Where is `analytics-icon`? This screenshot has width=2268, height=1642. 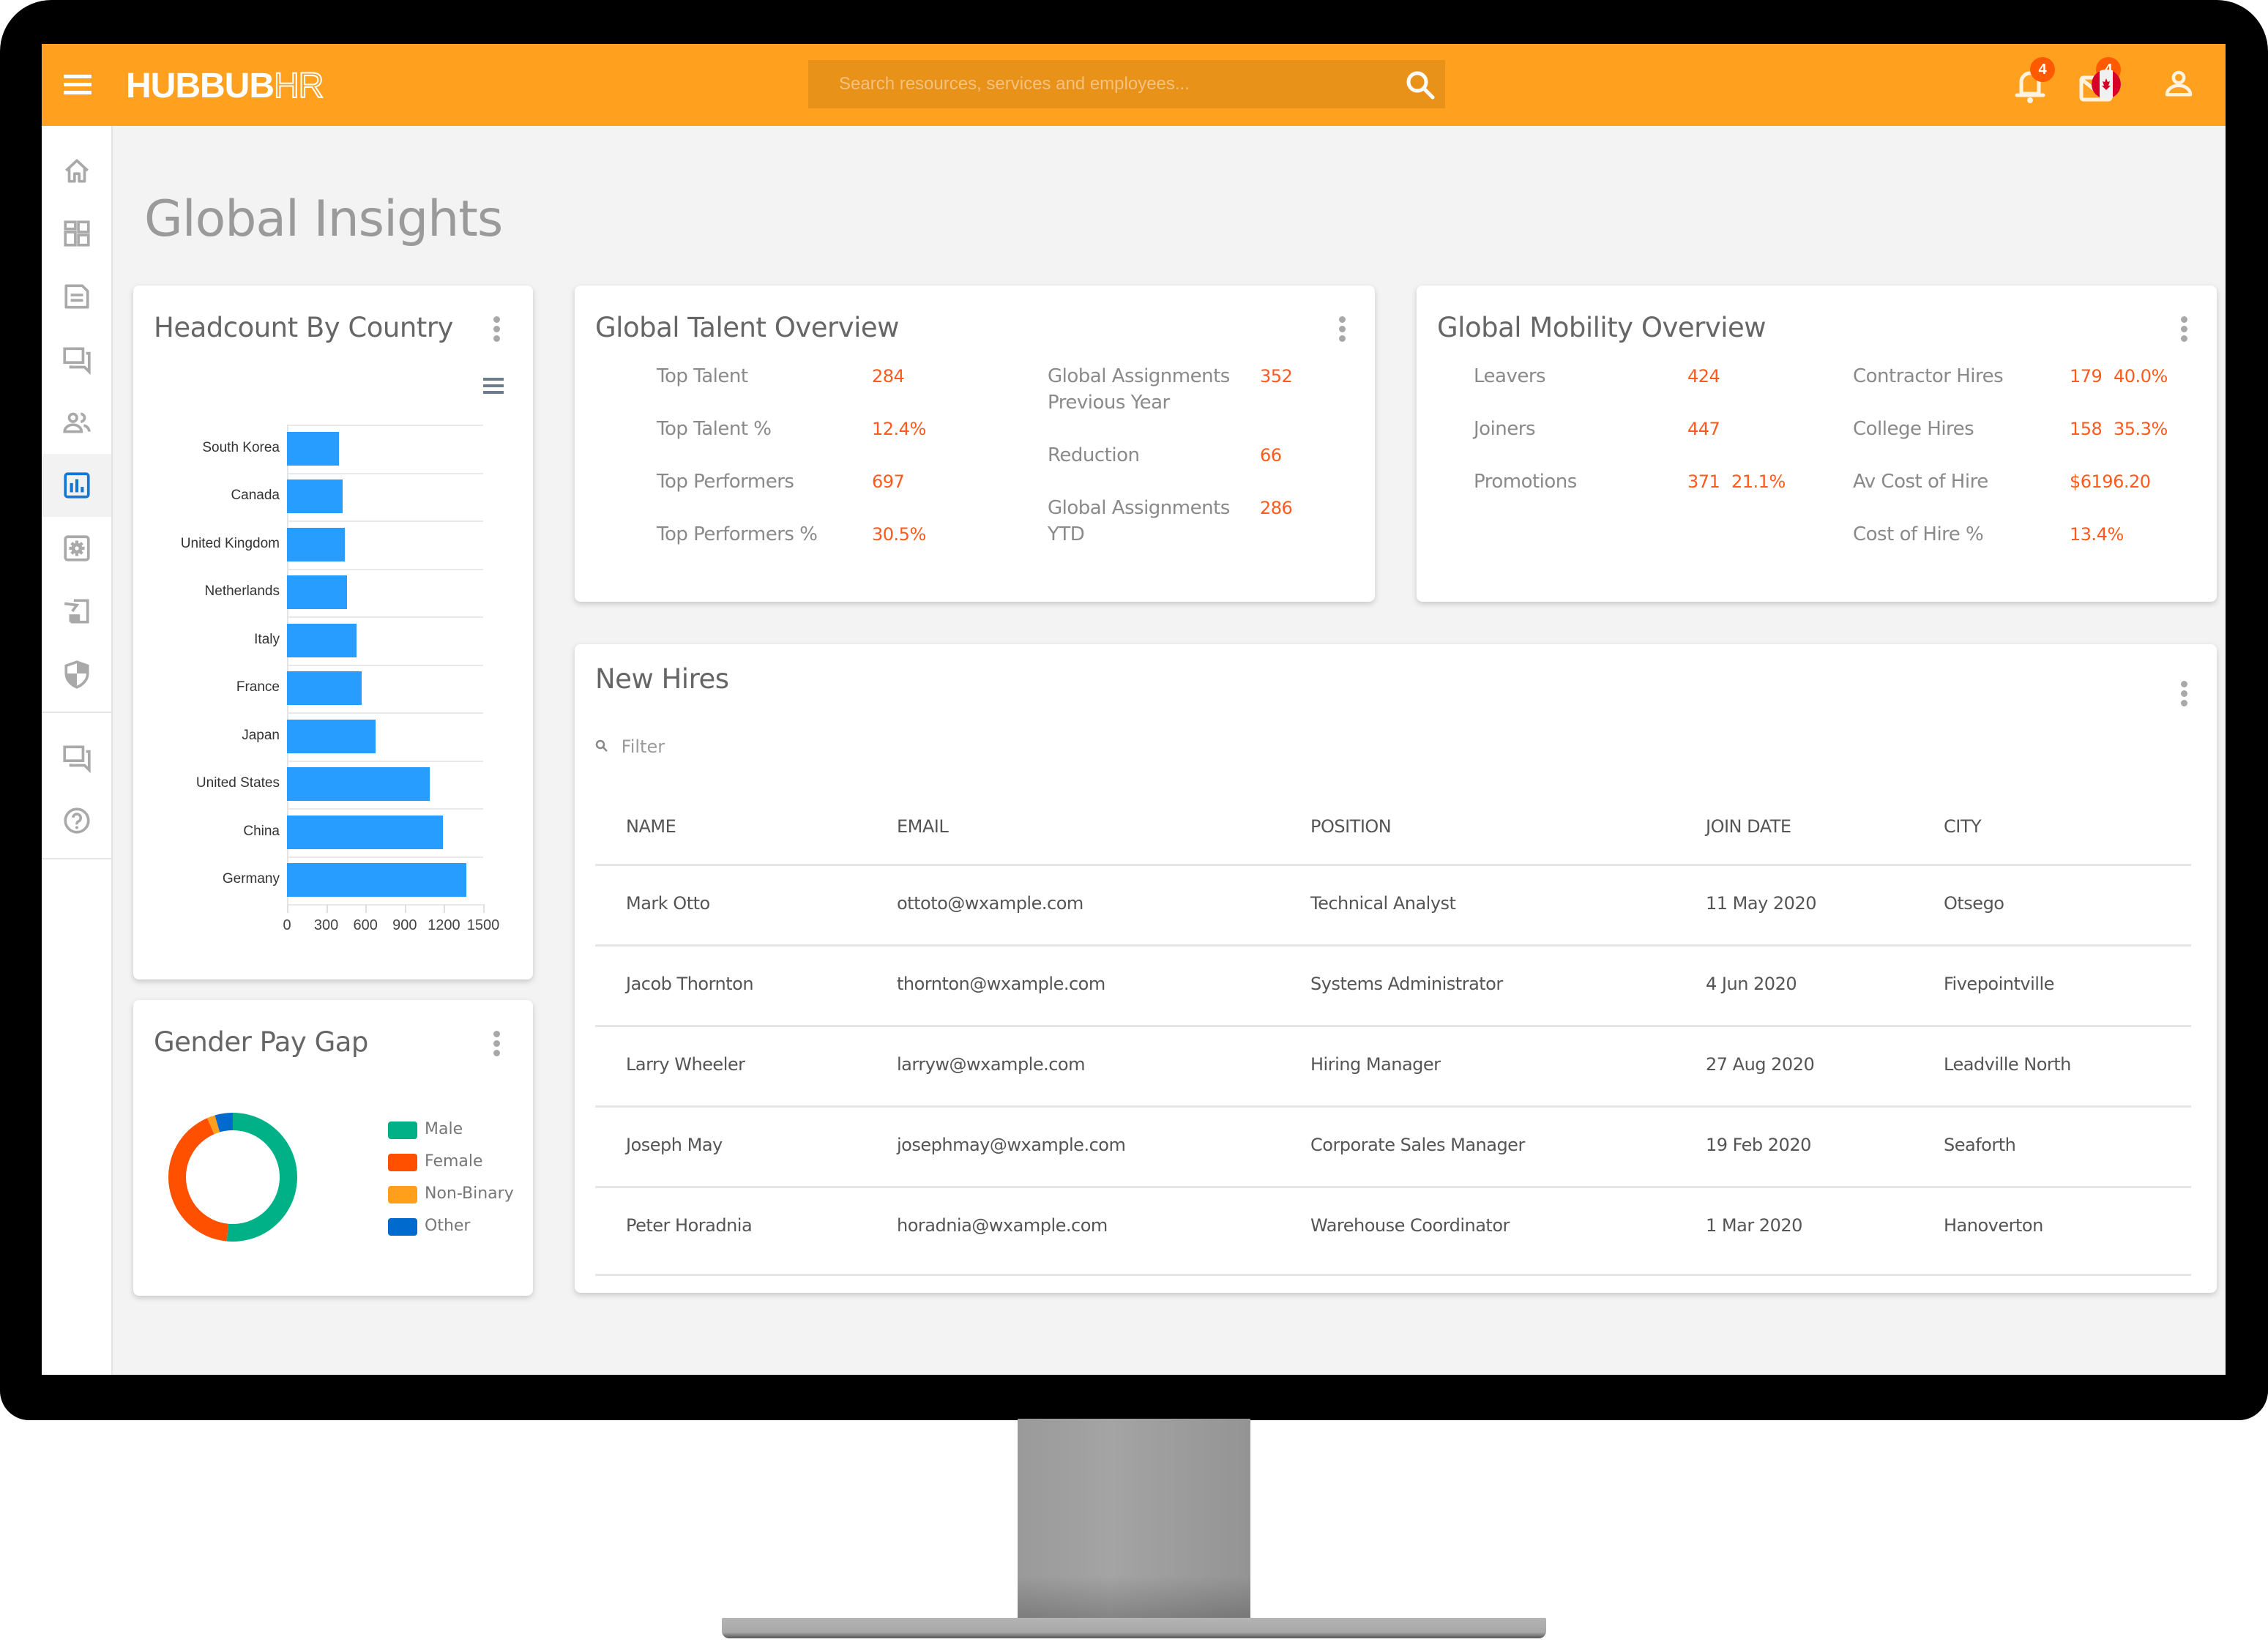
analytics-icon is located at coordinates (76, 485).